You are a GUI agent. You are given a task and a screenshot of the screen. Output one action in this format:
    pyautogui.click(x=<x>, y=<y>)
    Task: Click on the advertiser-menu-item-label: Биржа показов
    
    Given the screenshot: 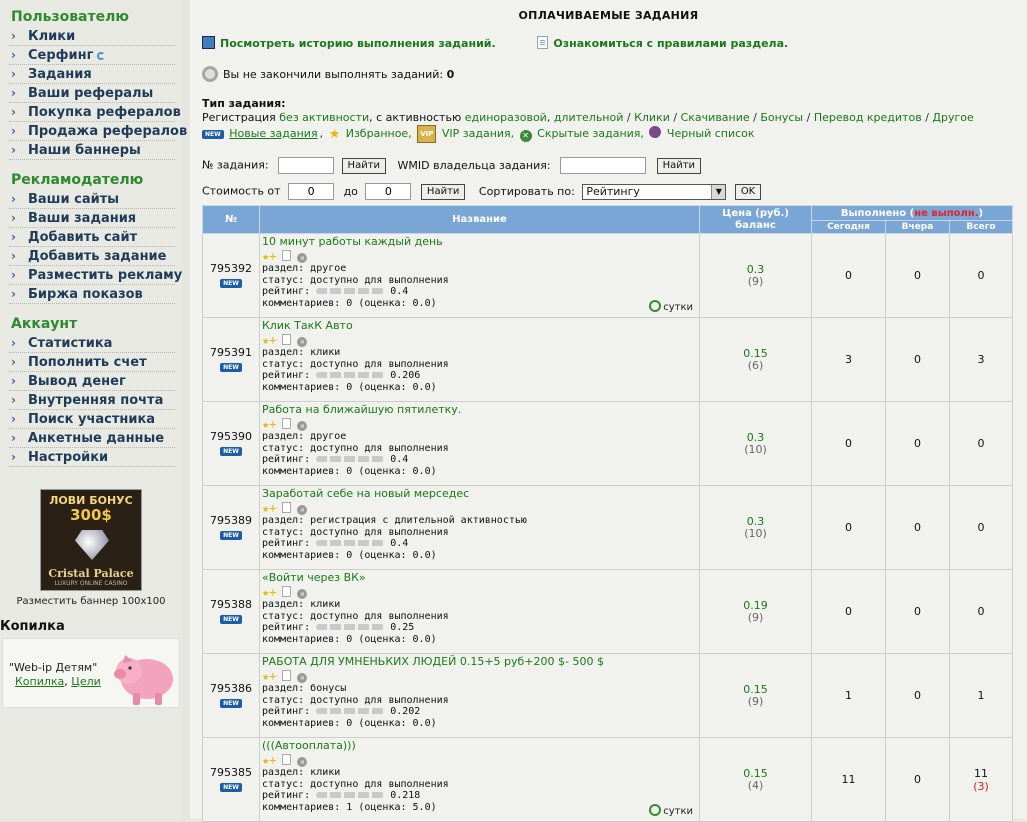 What is the action you would take?
    pyautogui.click(x=85, y=294)
    